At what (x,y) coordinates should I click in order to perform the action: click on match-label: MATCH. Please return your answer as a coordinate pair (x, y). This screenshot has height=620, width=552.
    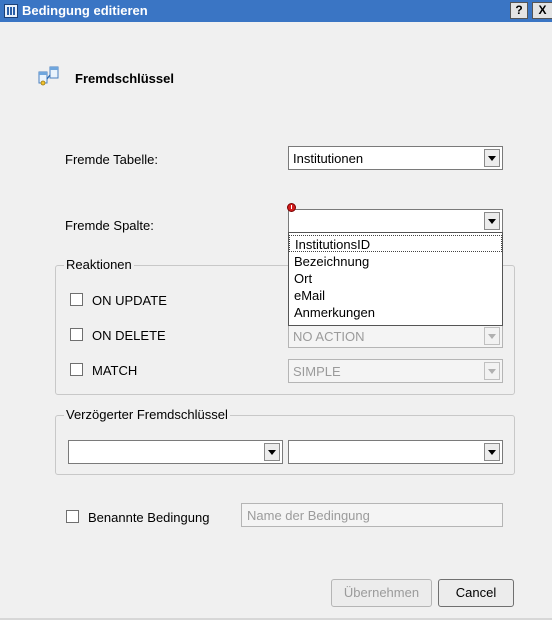
    Looking at the image, I should click on (115, 370).